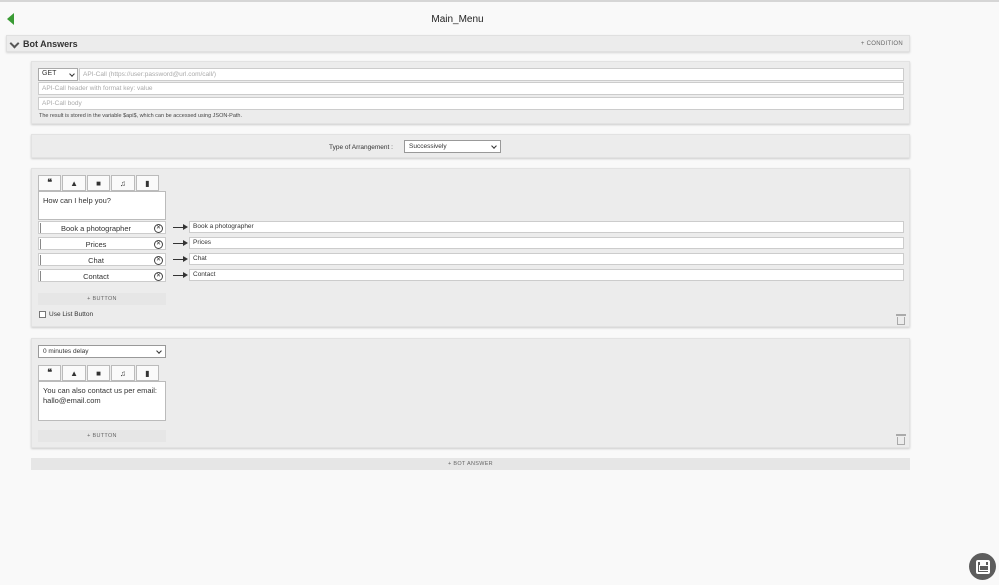  I want to click on answer-button-label: Contact, so click(96, 276).